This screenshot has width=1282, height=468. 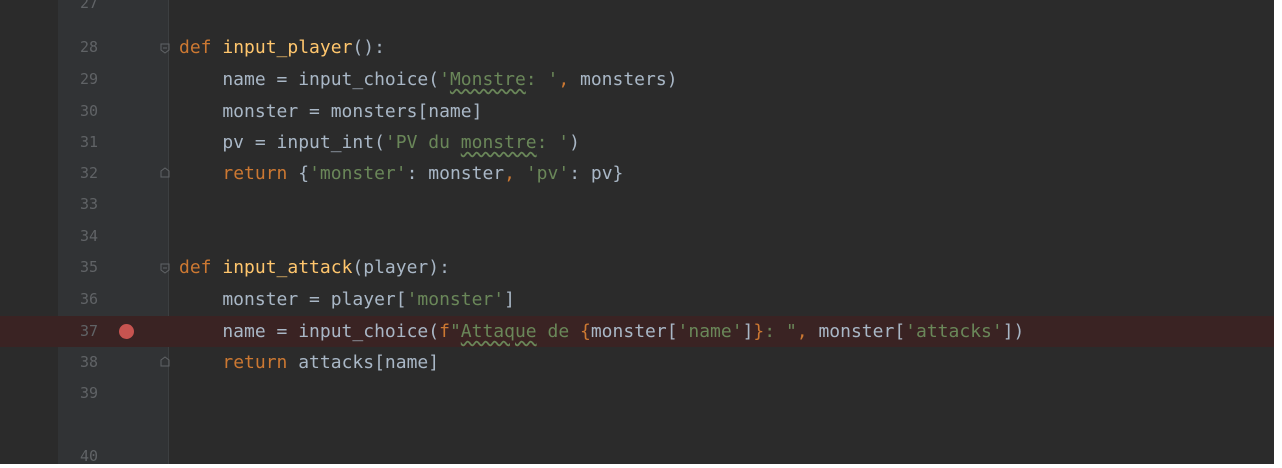 I want to click on line-number: 28, so click(x=88, y=47).